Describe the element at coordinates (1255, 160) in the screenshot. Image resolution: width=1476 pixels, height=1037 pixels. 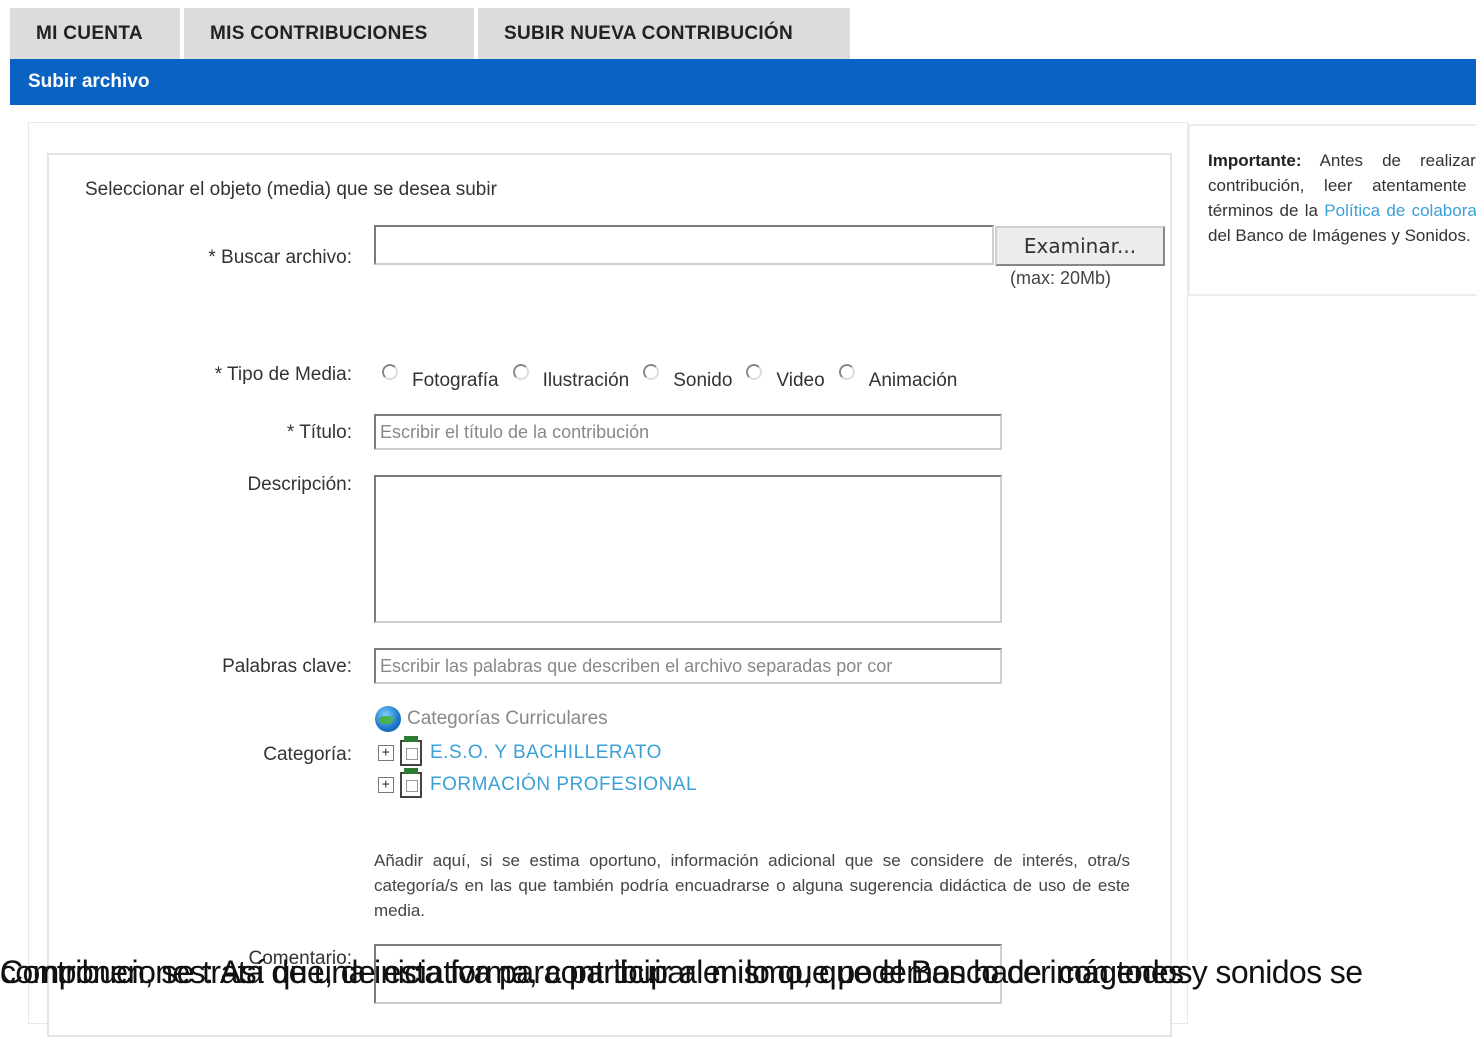
I see `important-label: Importante:` at that location.